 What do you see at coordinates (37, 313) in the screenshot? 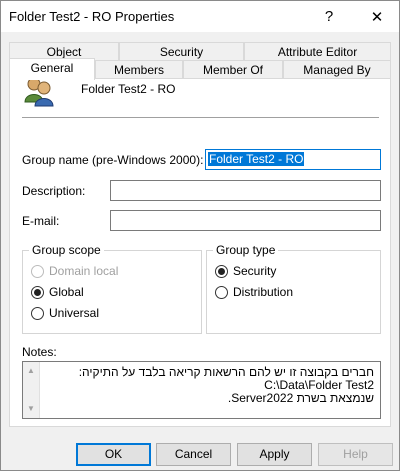
I see `radio-universal-circle` at bounding box center [37, 313].